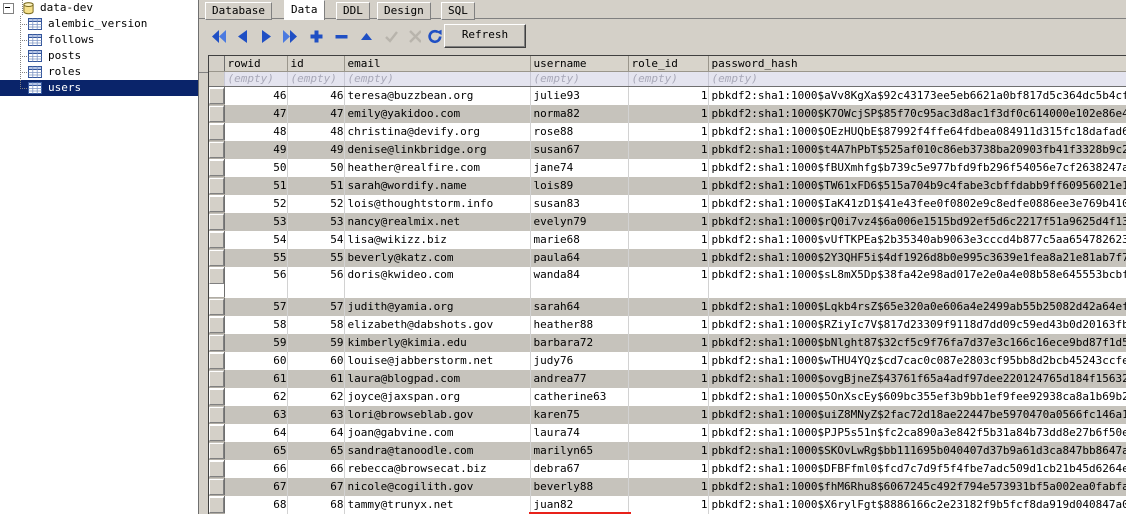  What do you see at coordinates (437, 306) in the screenshot?
I see `cell-email: judith@yamia.org` at bounding box center [437, 306].